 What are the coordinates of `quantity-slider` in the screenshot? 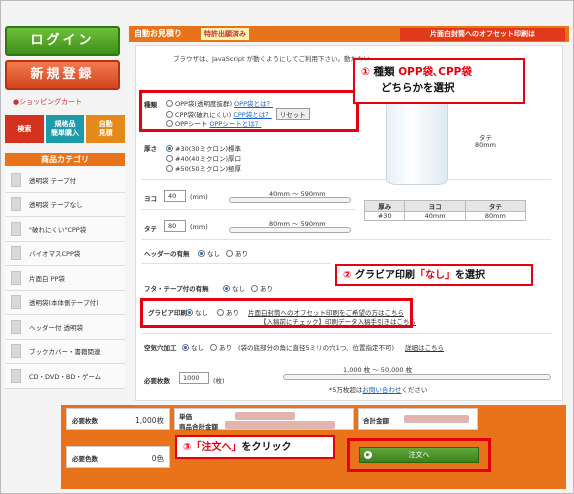 It's located at (417, 377).